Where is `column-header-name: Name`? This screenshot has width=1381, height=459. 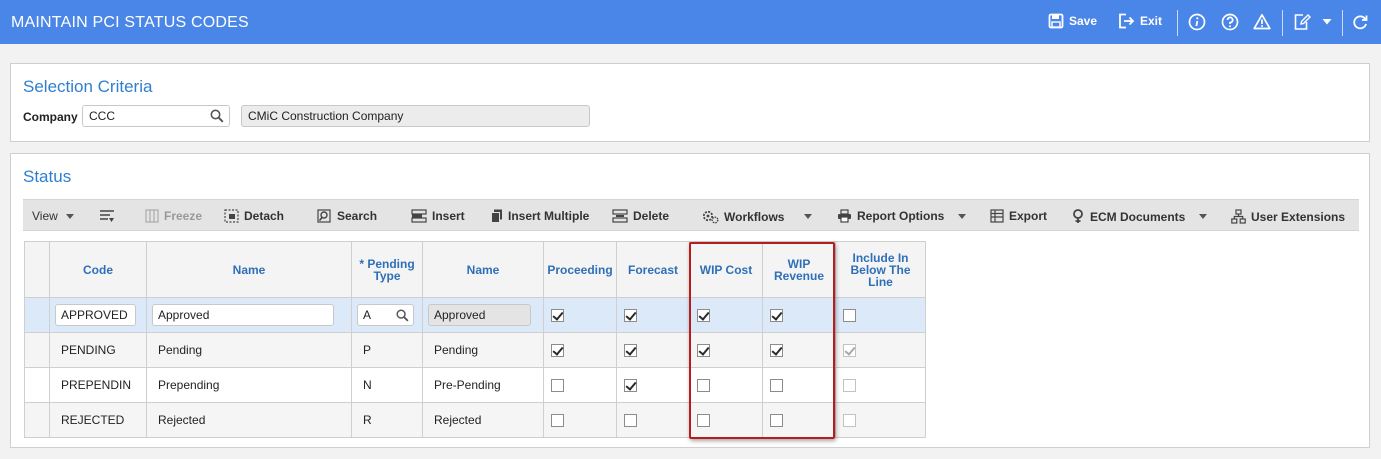 column-header-name: Name is located at coordinates (249, 269).